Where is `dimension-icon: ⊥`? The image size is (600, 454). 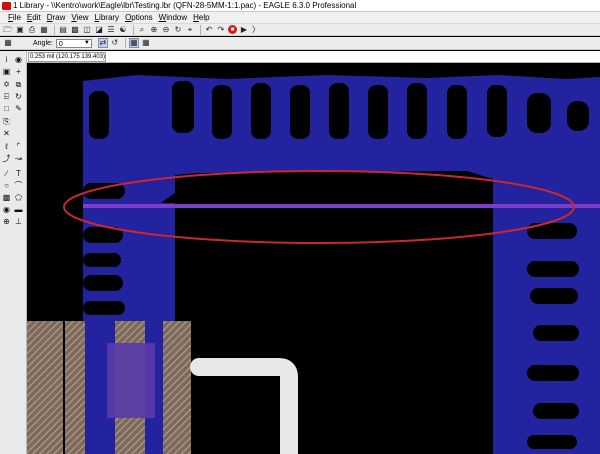 dimension-icon: ⊥ is located at coordinates (18, 221).